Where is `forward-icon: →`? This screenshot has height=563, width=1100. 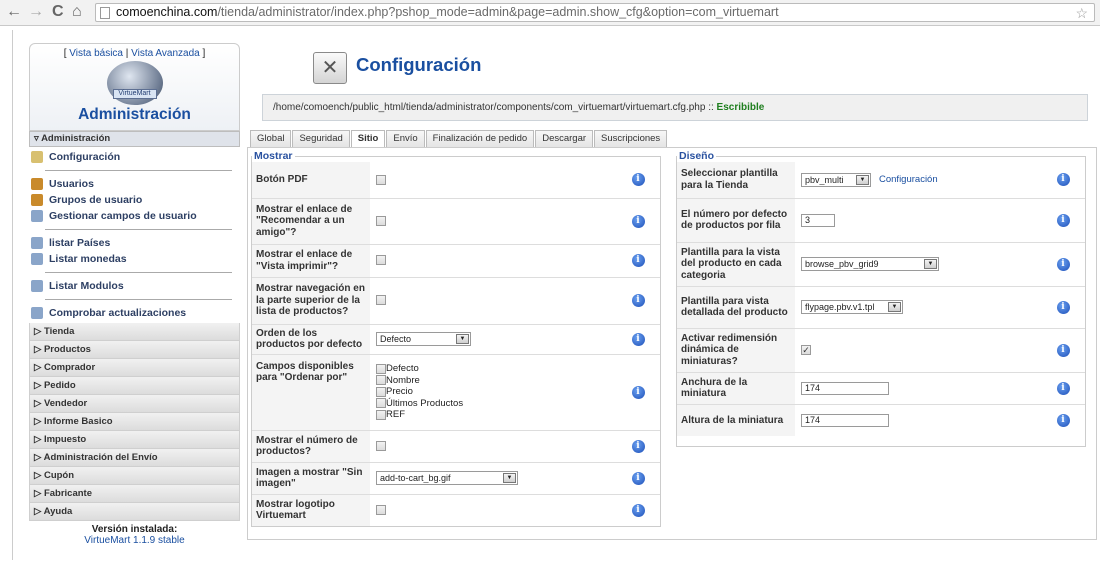 forward-icon: → is located at coordinates (36, 12).